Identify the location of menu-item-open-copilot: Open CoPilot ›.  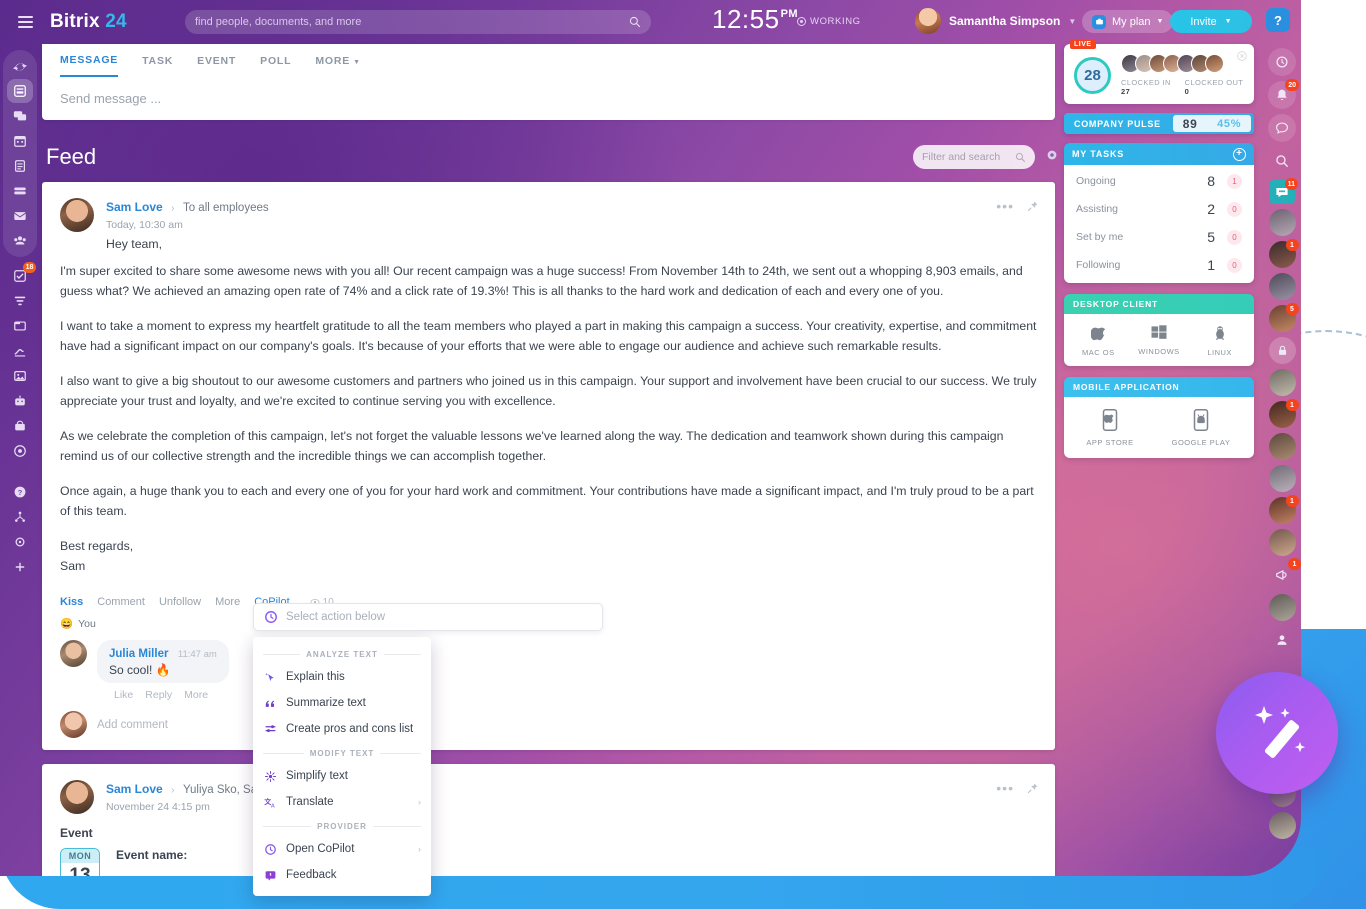
(342, 849).